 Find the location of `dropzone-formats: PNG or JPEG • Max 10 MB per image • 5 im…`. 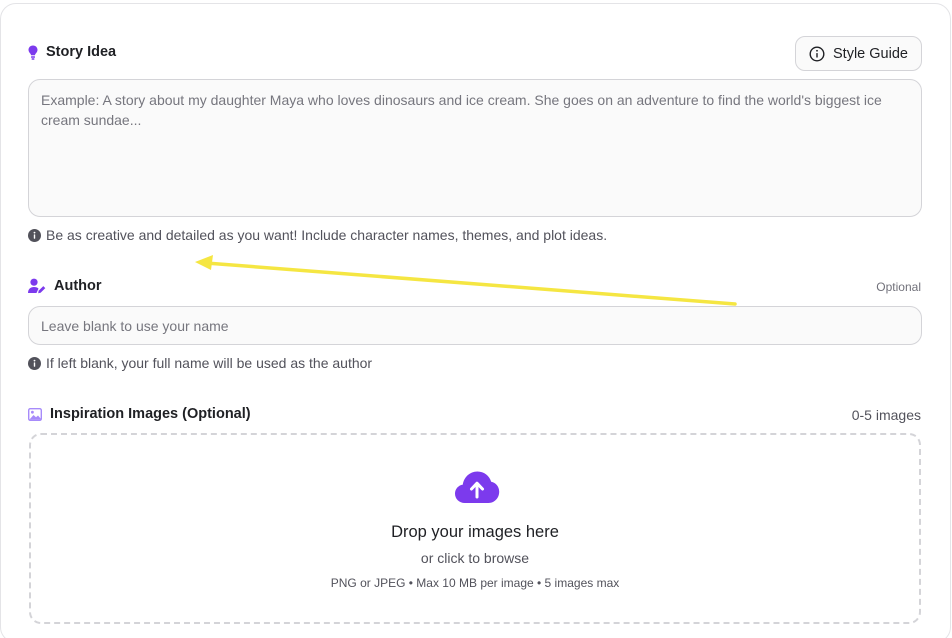

dropzone-formats: PNG or JPEG • Max 10 MB per image • 5 im… is located at coordinates (475, 583).